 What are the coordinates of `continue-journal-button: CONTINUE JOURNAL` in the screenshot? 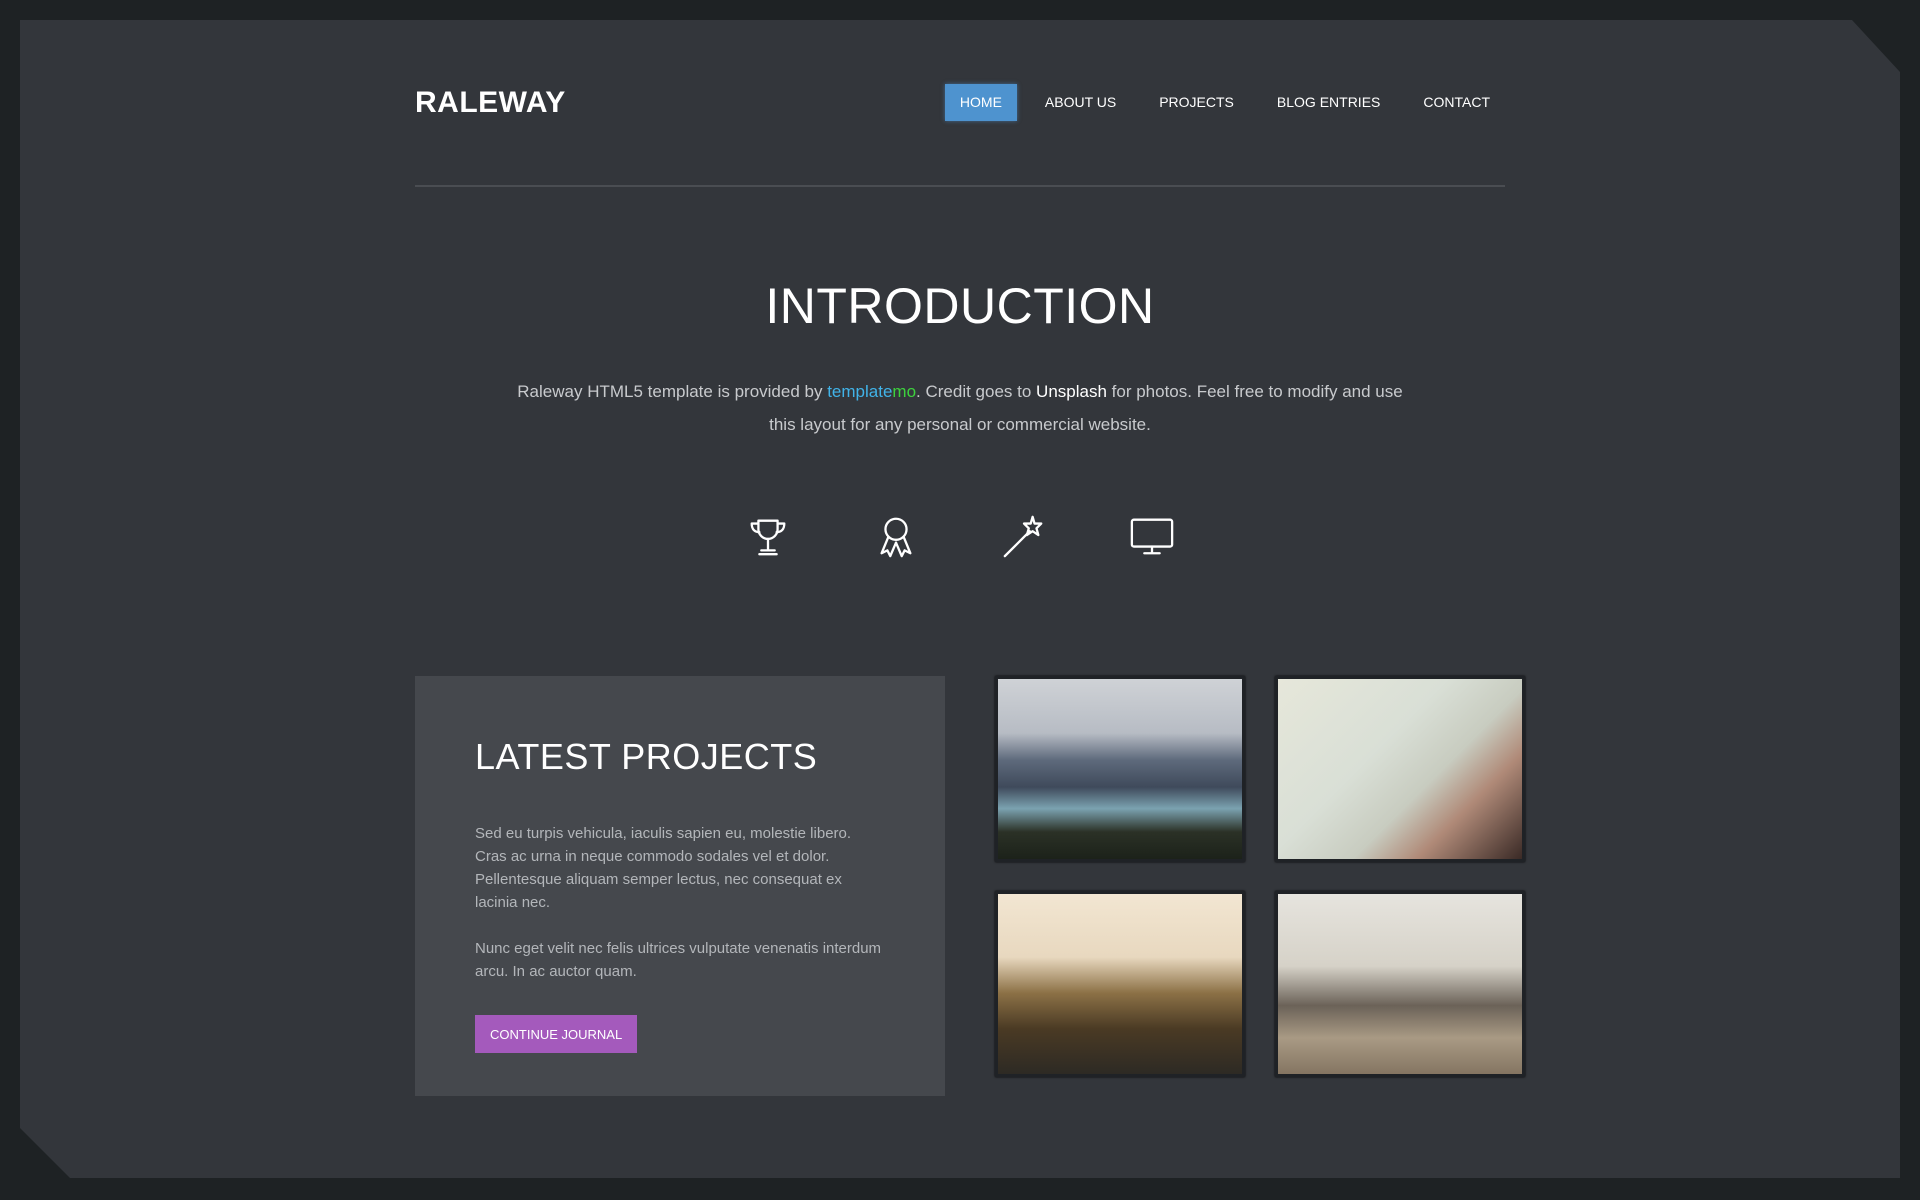 It's located at (556, 1034).